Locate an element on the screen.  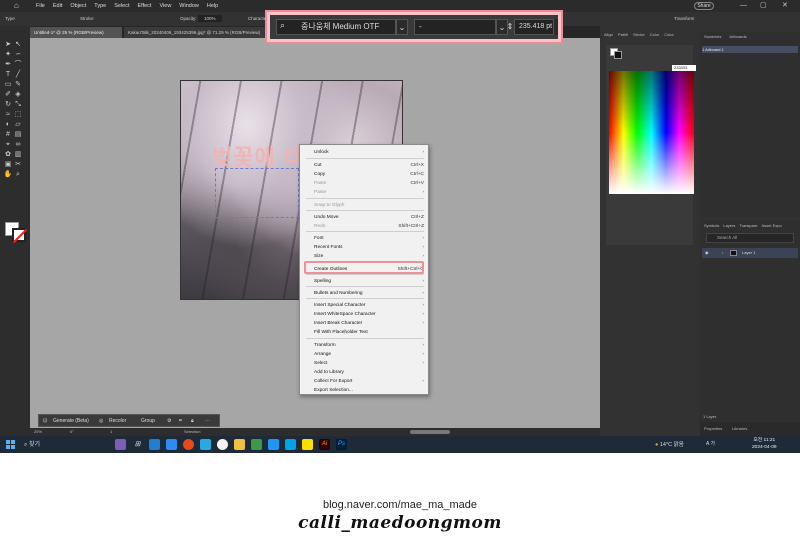
illustrator-icon: Ai is located at coordinates (324, 444).